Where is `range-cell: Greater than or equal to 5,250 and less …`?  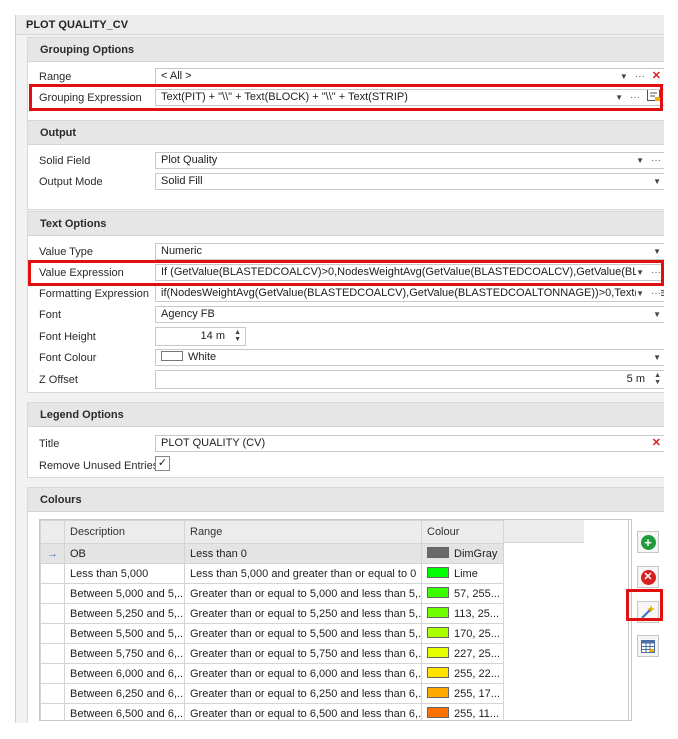
range-cell: Greater than or equal to 5,250 and less … is located at coordinates (303, 613).